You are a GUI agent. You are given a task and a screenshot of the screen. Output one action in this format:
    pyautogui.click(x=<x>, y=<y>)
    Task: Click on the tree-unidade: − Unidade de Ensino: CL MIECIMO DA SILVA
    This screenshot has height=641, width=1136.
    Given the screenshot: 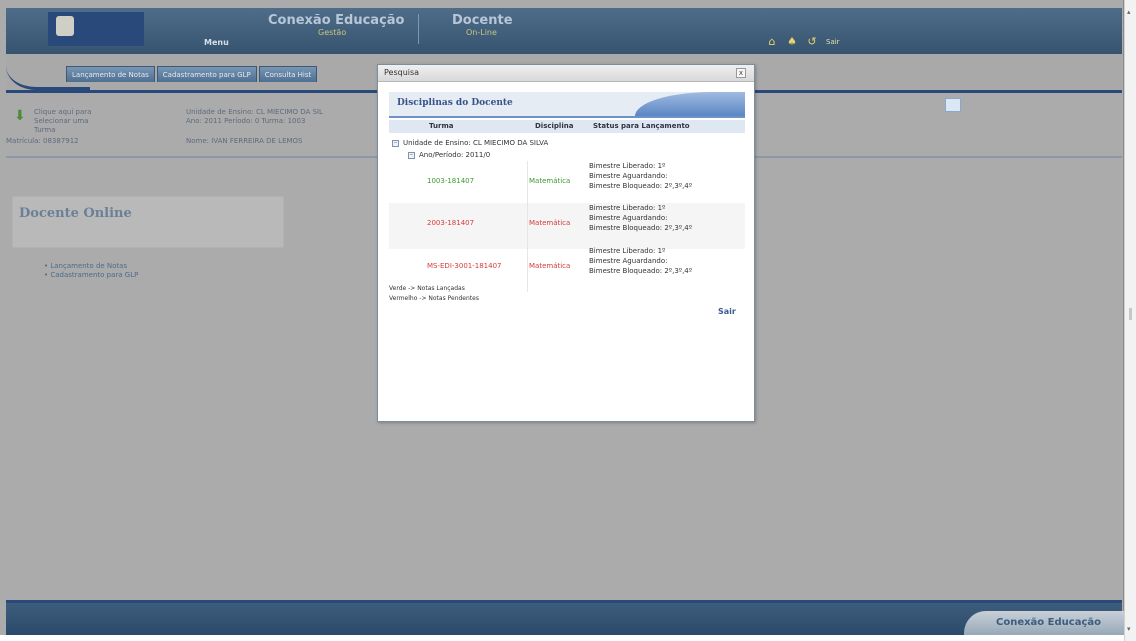 What is the action you would take?
    pyautogui.click(x=470, y=143)
    